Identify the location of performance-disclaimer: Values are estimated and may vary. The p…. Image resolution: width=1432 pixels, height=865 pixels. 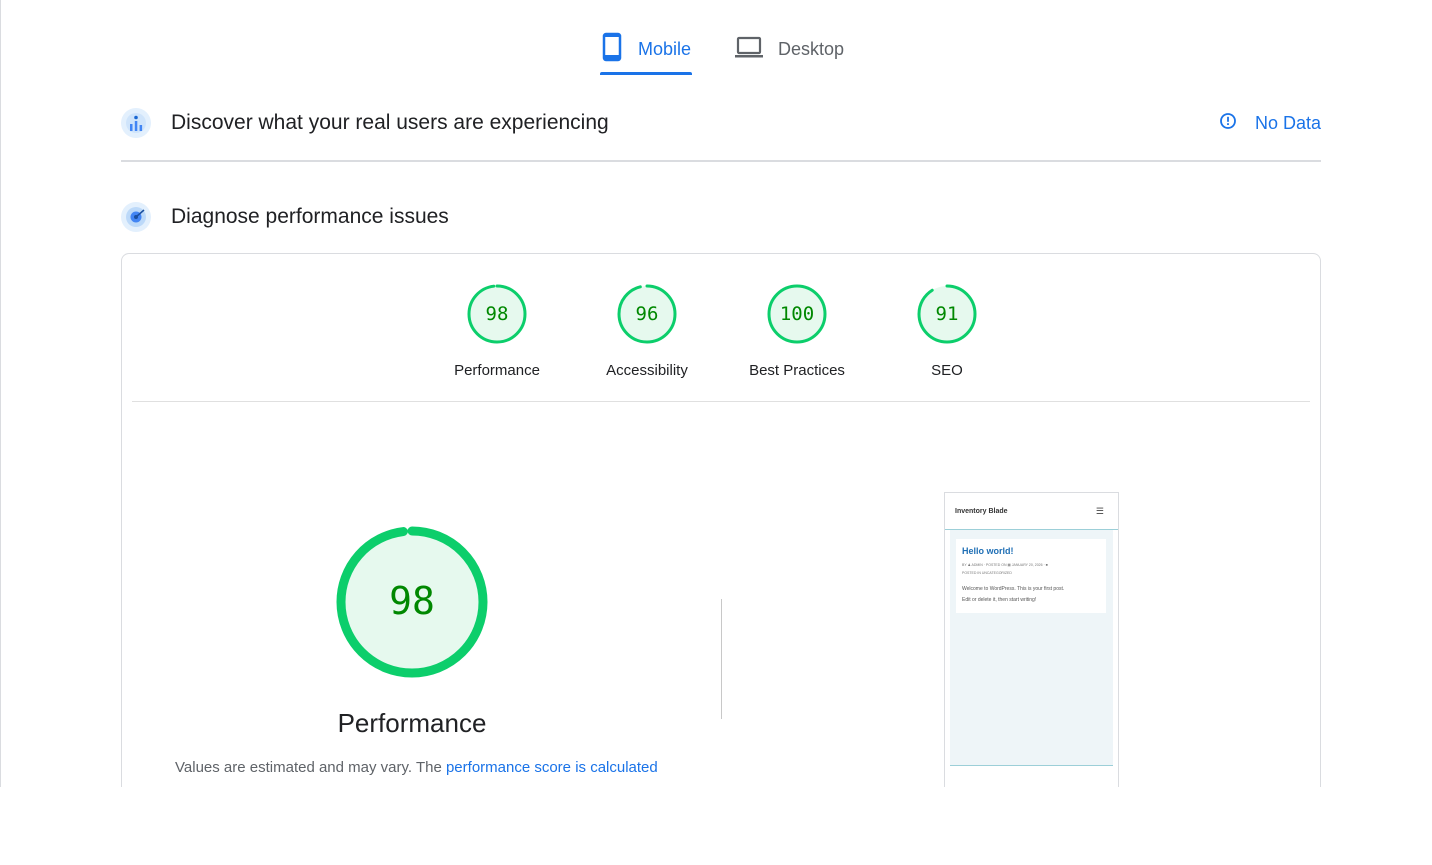
(455, 767).